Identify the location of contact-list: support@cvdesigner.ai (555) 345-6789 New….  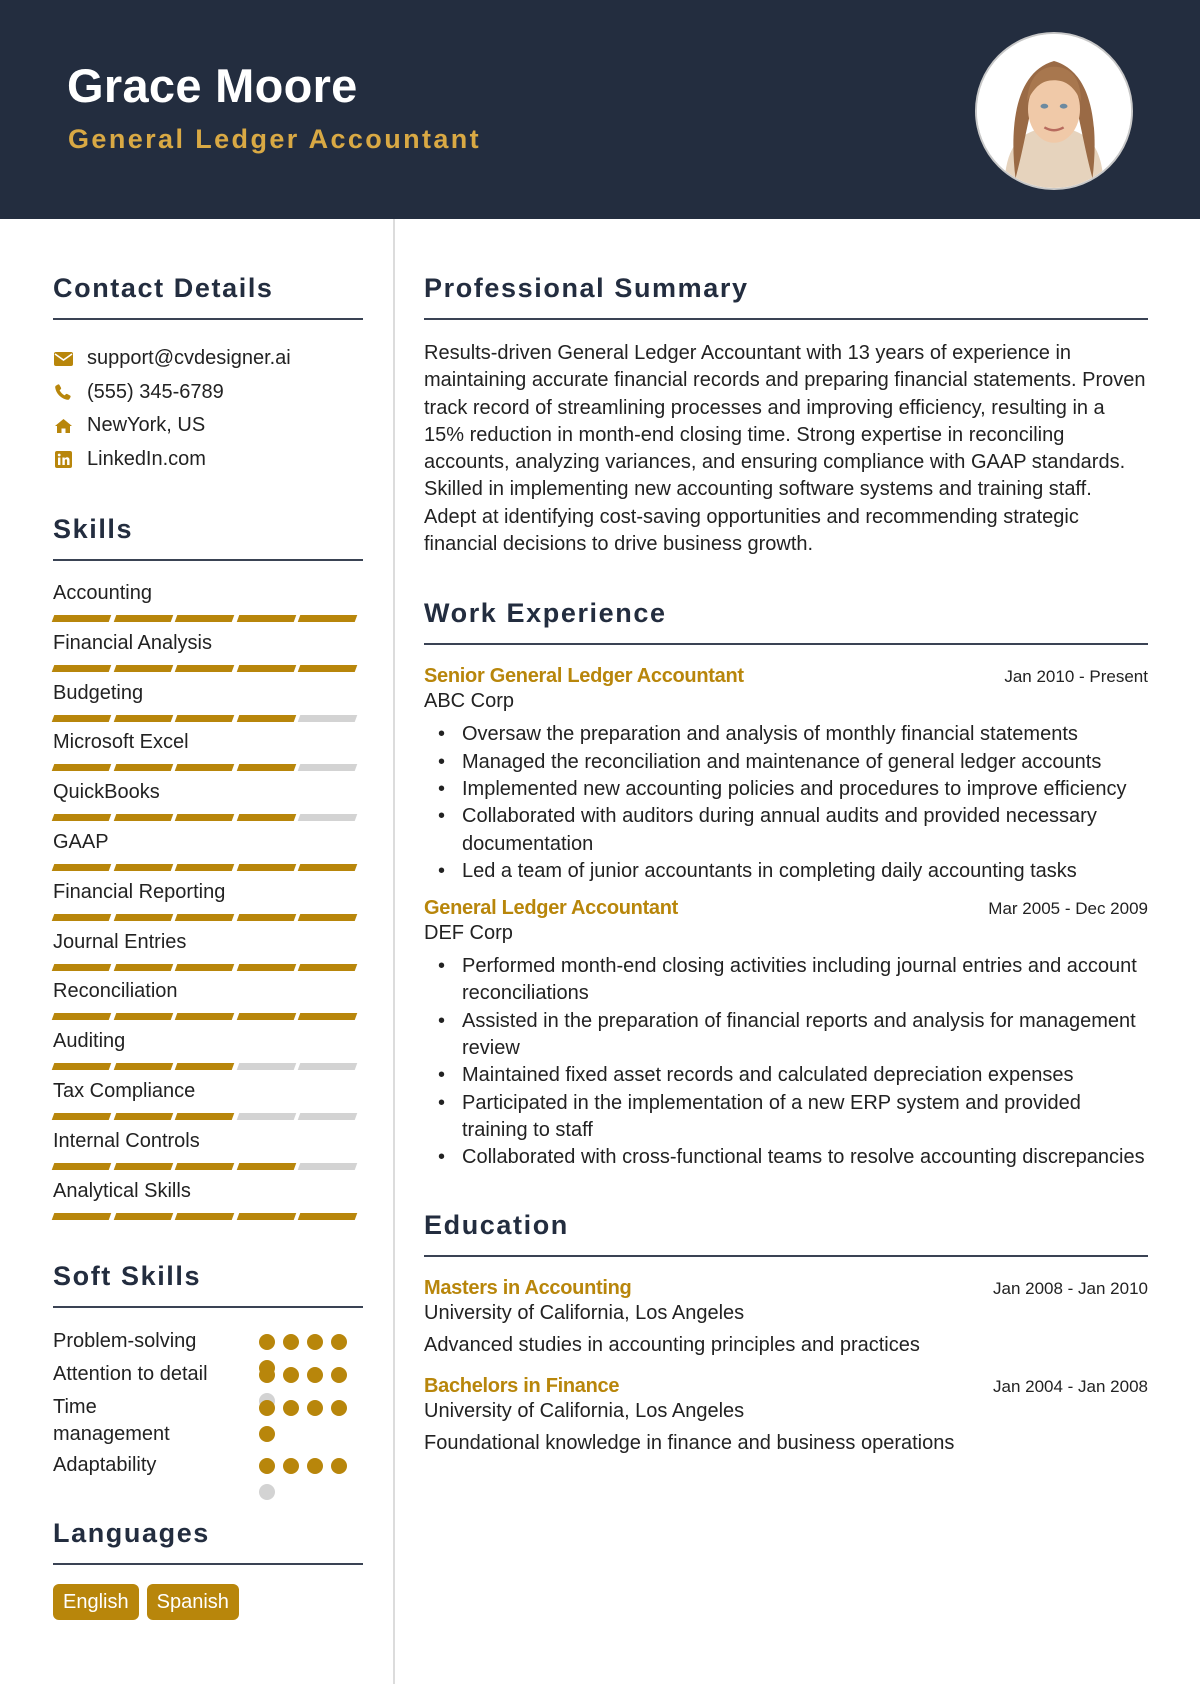
(208, 409).